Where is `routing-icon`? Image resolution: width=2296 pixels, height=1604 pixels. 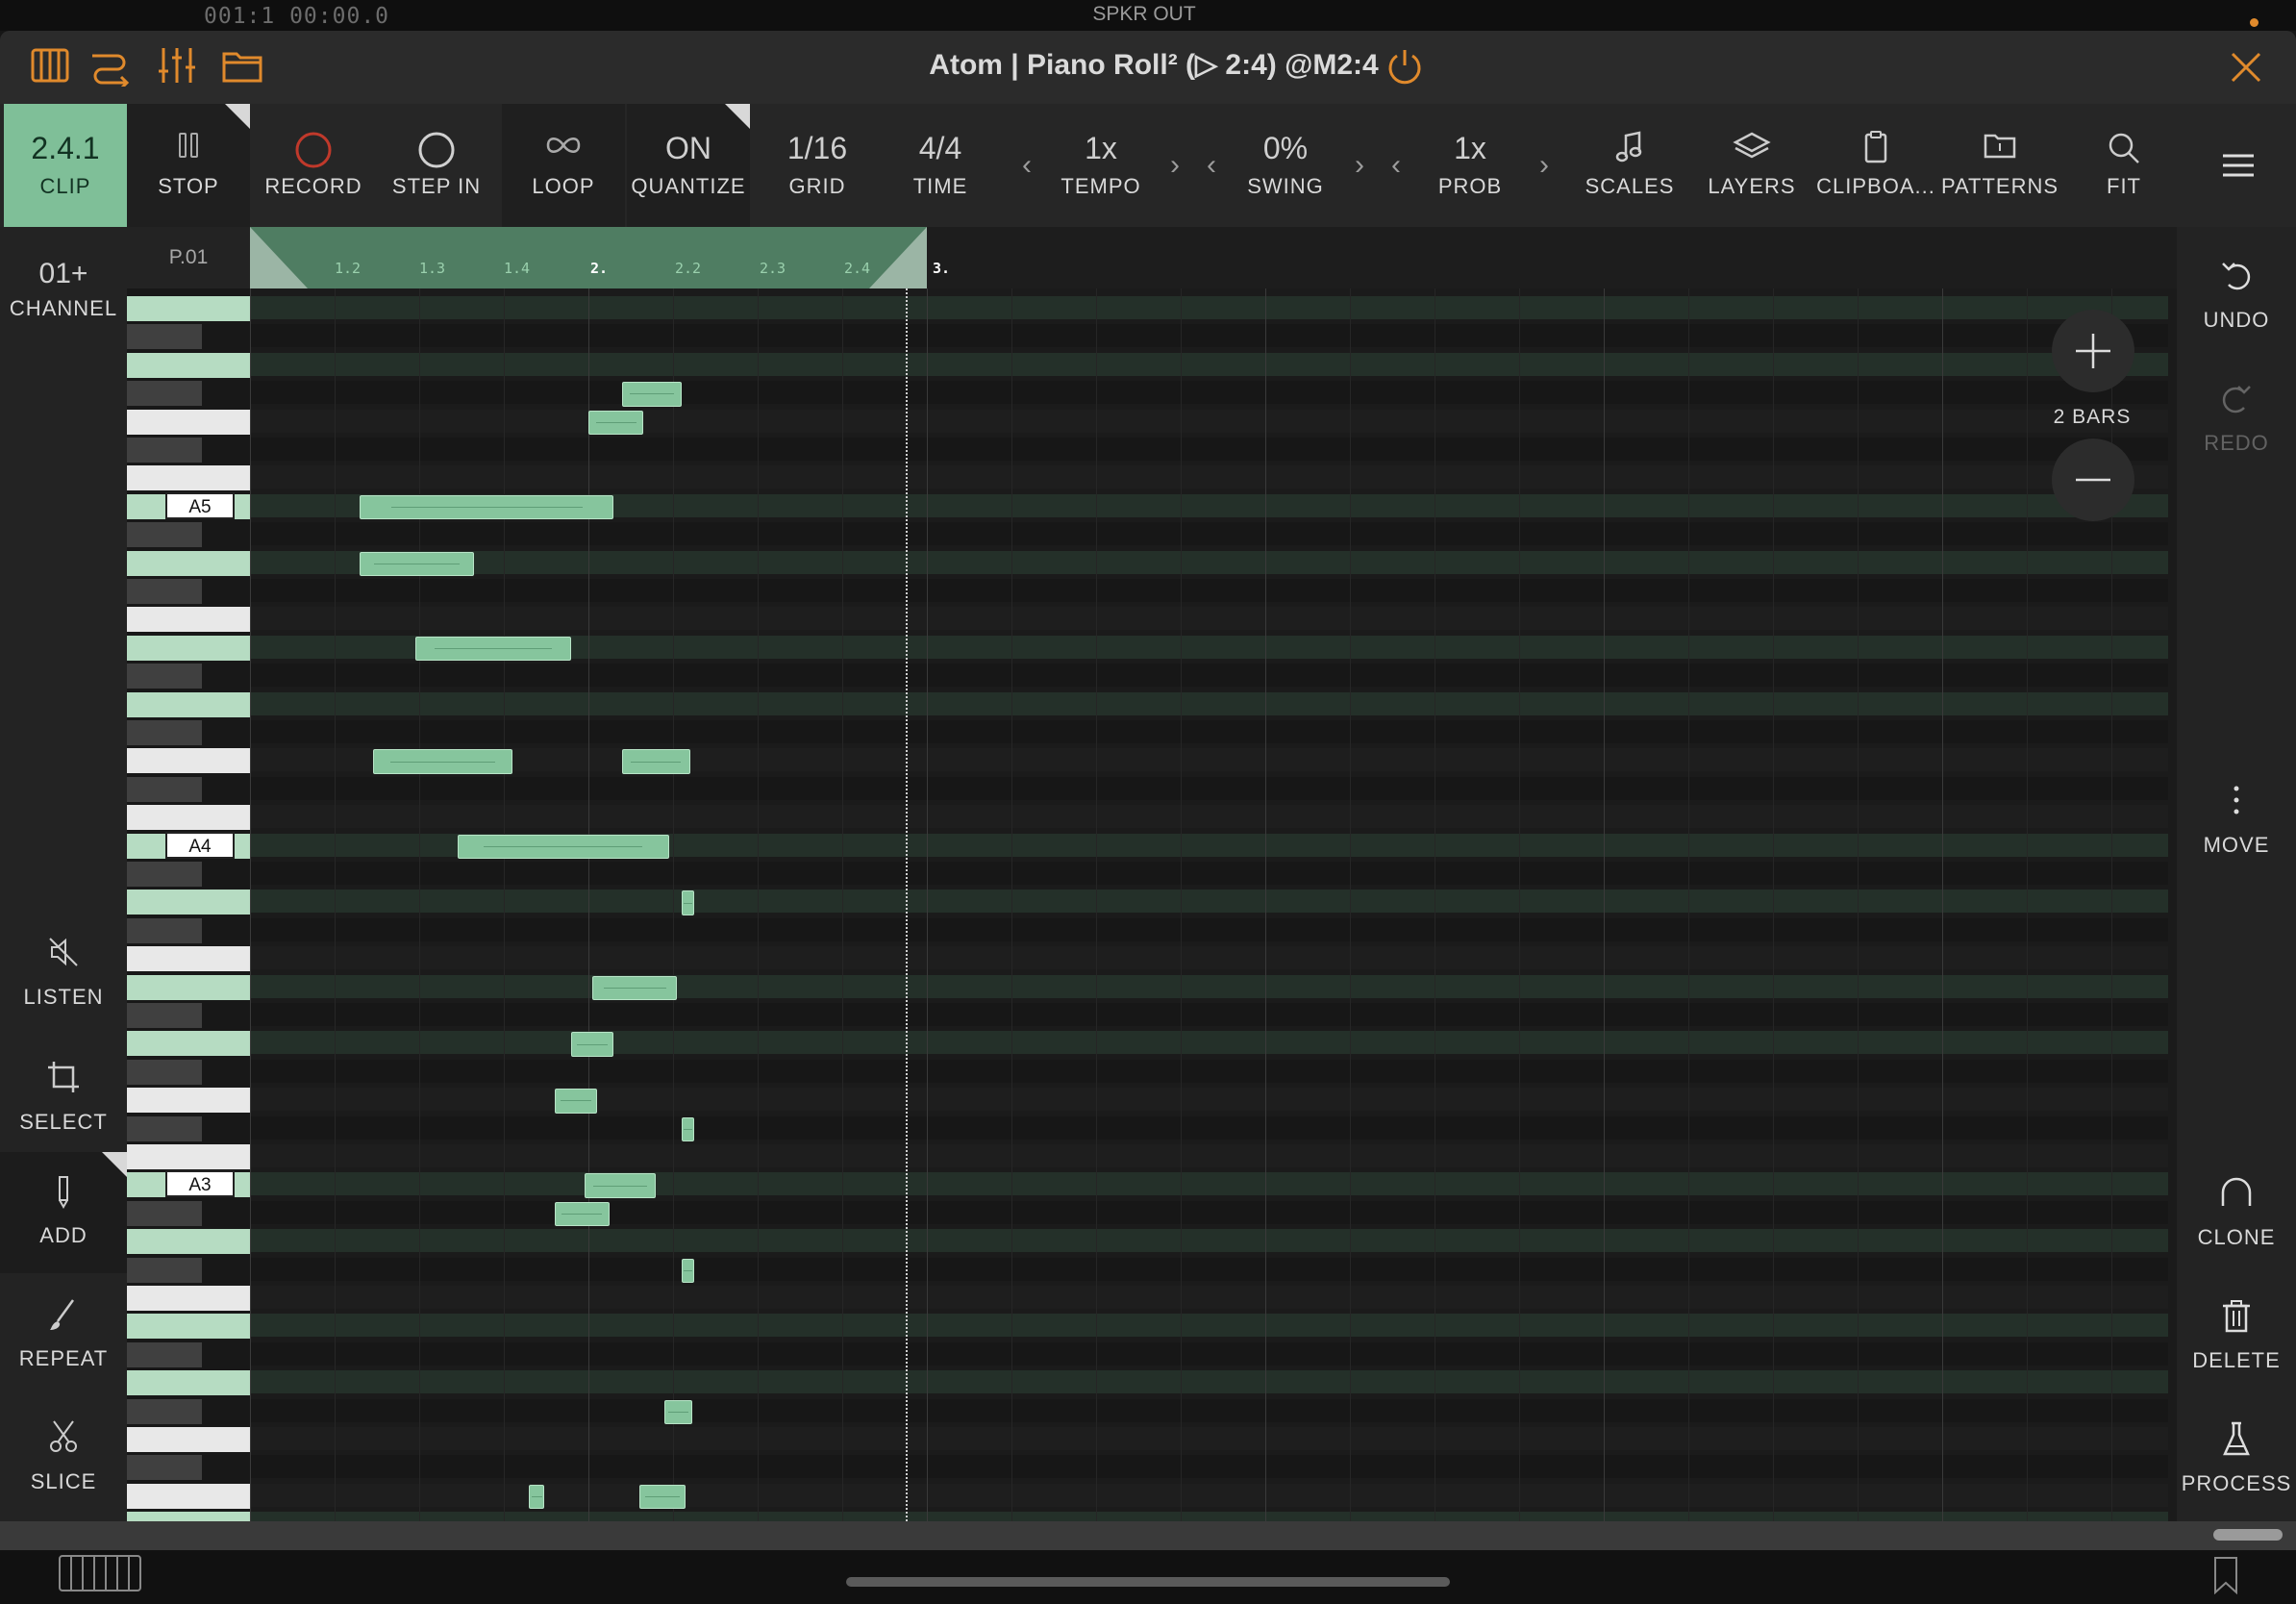
routing-icon is located at coordinates (109, 67).